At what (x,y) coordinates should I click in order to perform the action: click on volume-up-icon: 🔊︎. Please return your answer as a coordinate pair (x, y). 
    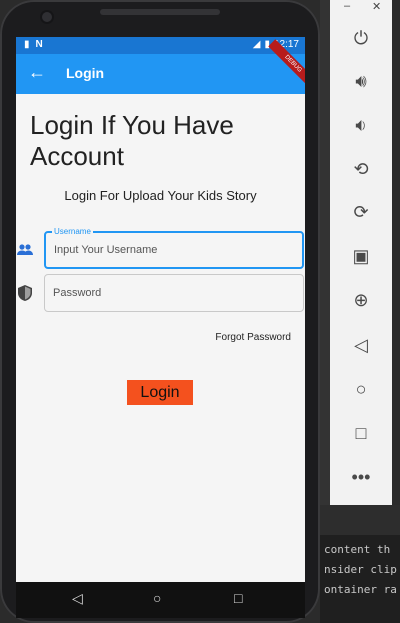
    Looking at the image, I should click on (361, 81).